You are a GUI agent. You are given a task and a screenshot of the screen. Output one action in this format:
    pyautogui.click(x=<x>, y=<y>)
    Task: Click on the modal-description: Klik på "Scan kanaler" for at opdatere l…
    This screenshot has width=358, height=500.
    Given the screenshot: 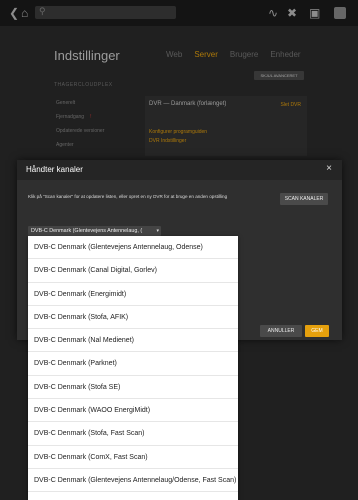 What is the action you would take?
    pyautogui.click(x=128, y=196)
    